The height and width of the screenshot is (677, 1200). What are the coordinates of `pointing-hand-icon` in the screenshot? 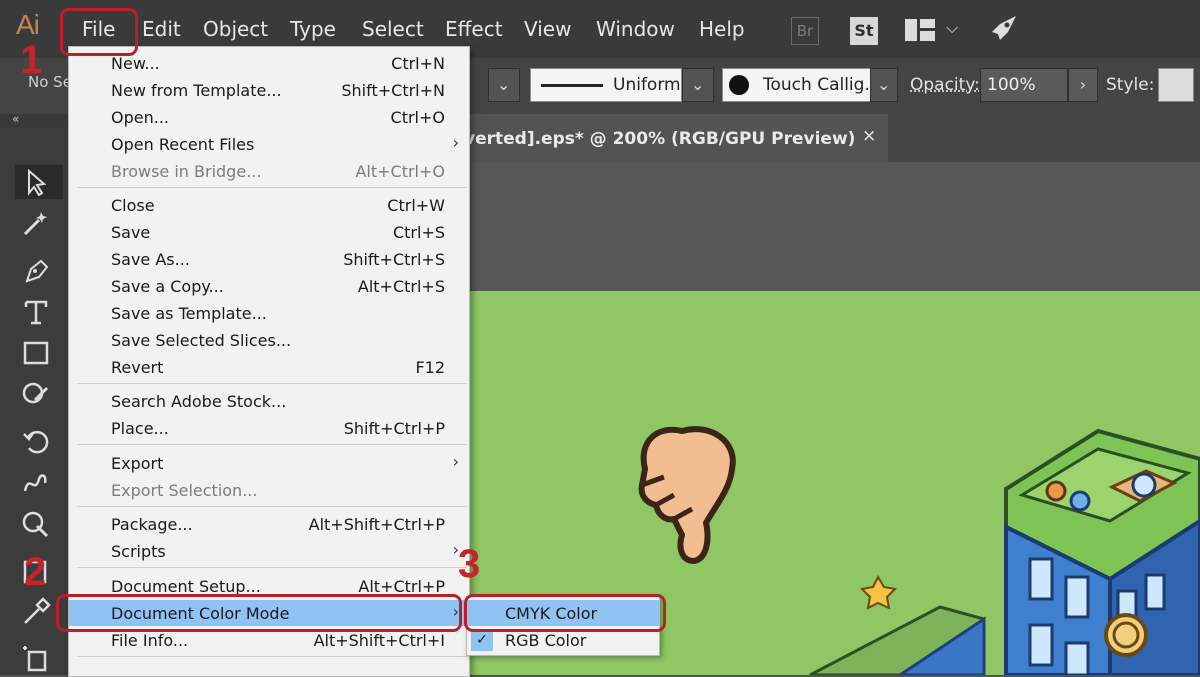 It's located at (687, 495).